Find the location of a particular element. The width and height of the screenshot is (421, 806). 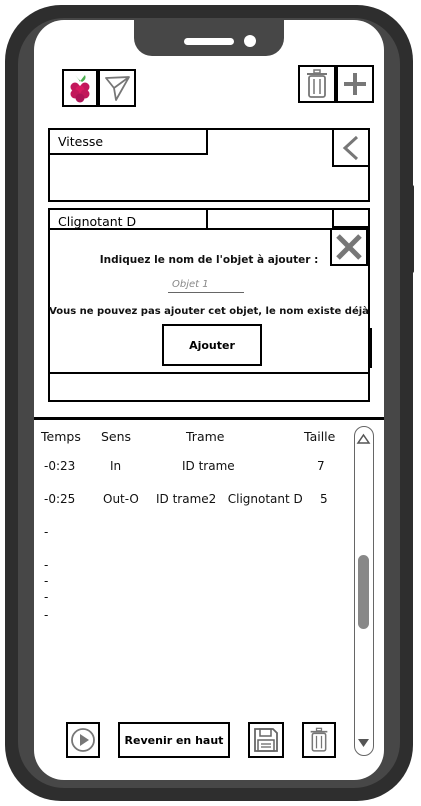

scroll-up-icon is located at coordinates (363, 439).